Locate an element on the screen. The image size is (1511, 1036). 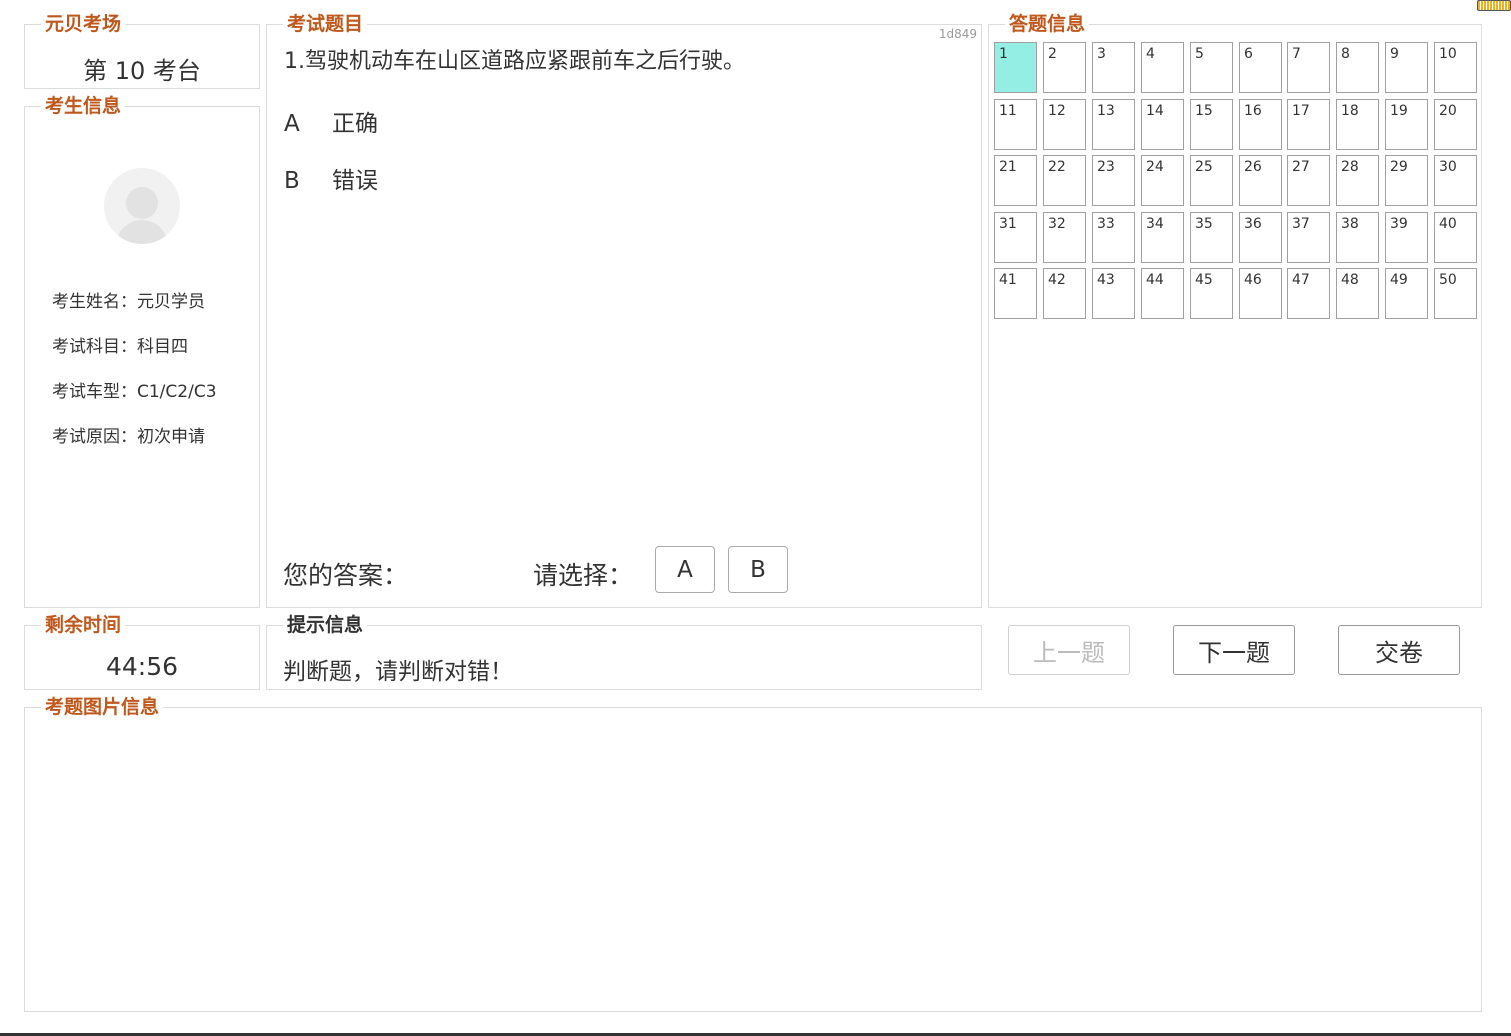
remaining-time-value: 44:56 is located at coordinates (142, 666).